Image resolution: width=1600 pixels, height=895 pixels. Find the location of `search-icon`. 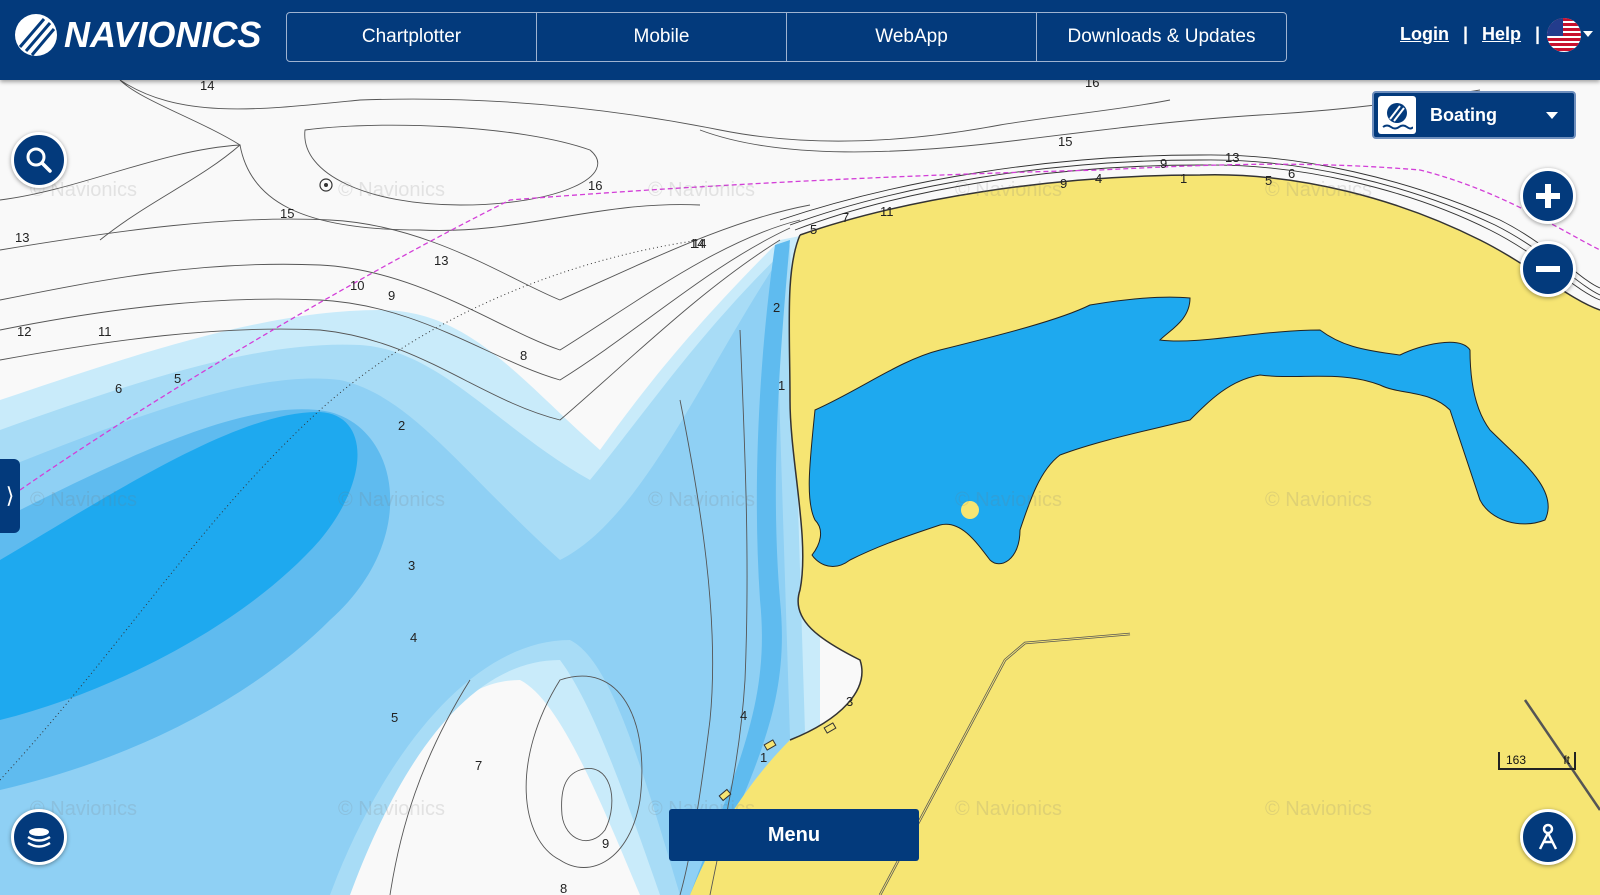

search-icon is located at coordinates (39, 160).